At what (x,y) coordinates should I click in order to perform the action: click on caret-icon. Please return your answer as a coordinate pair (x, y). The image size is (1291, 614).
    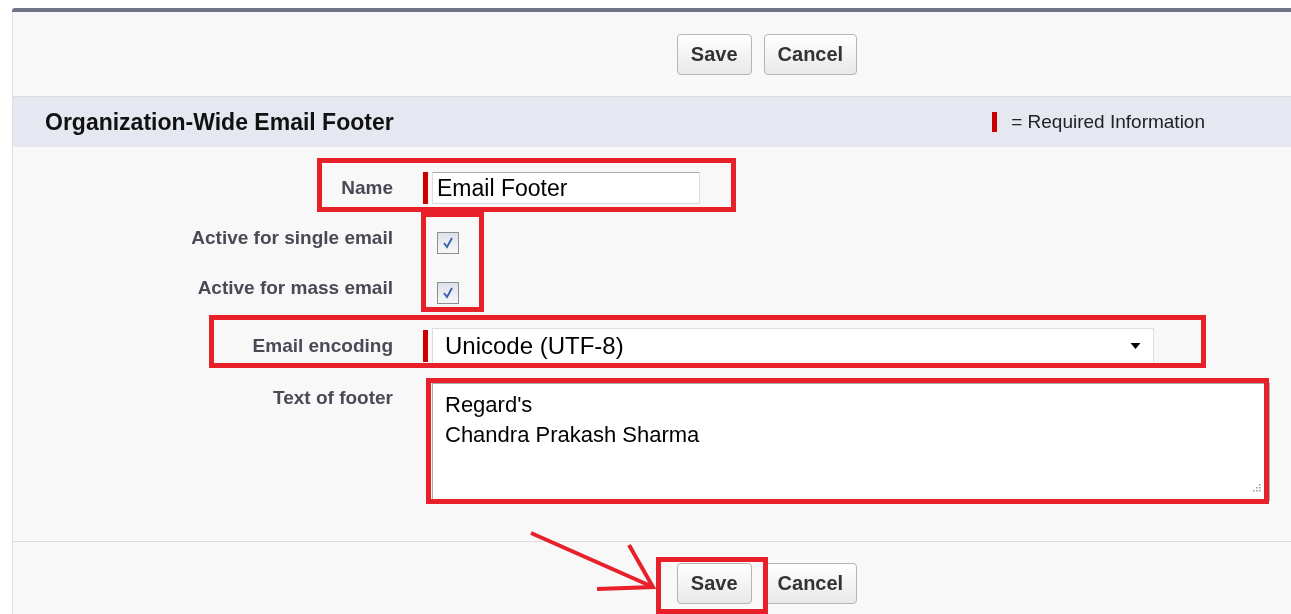
    Looking at the image, I should click on (1135, 346).